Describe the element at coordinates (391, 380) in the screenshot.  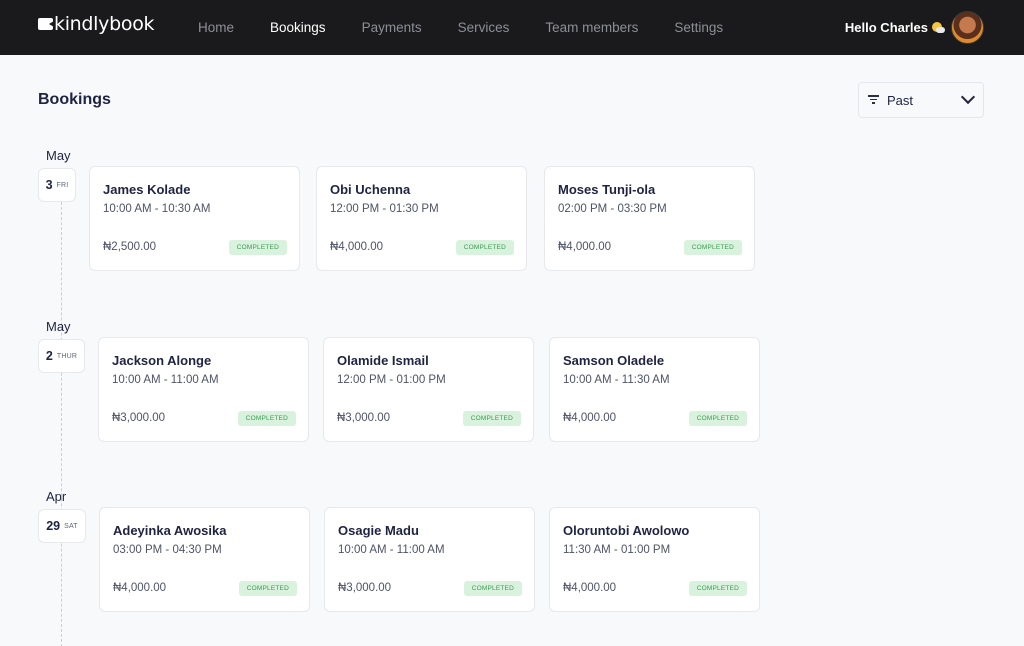
I see `booking-time: 12:00 PM - 01:00 PM` at that location.